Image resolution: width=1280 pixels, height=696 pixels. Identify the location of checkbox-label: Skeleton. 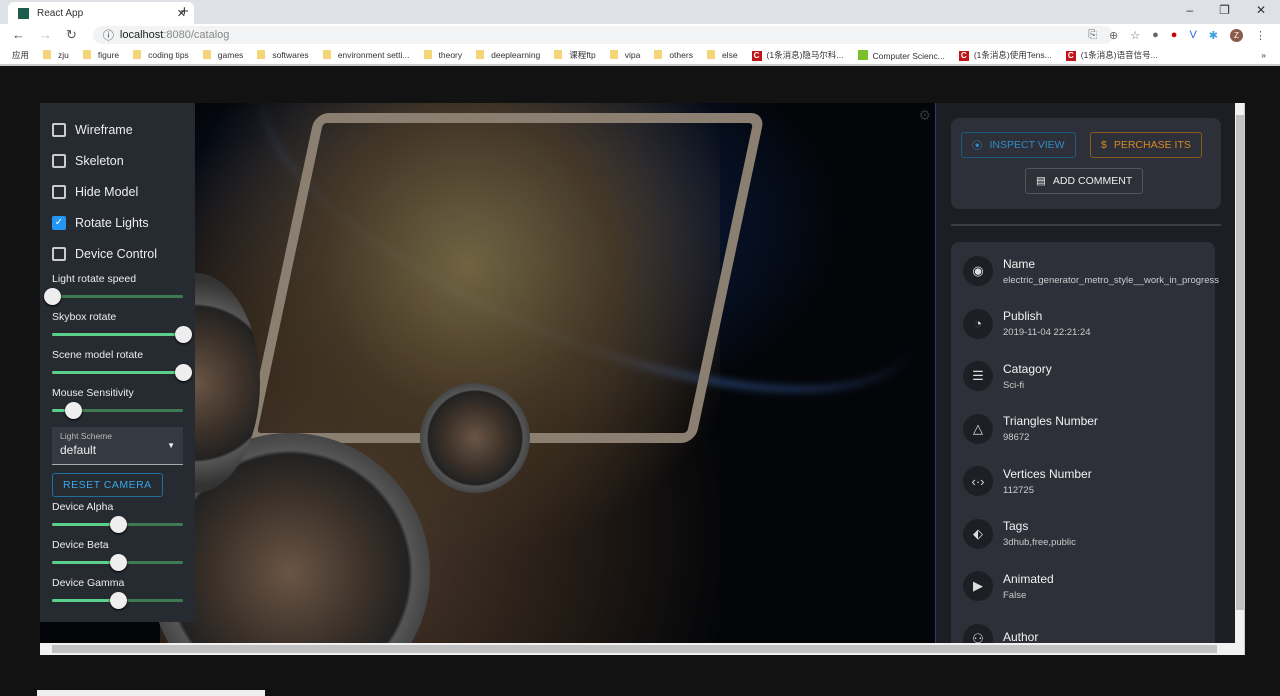
(99, 160).